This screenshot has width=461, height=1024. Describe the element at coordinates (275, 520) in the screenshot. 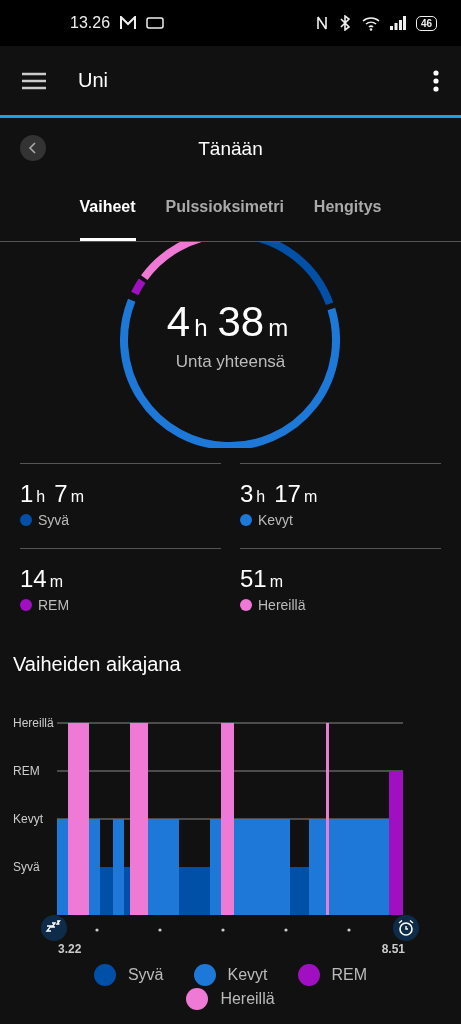

I see `stage-name: Kevyt` at that location.